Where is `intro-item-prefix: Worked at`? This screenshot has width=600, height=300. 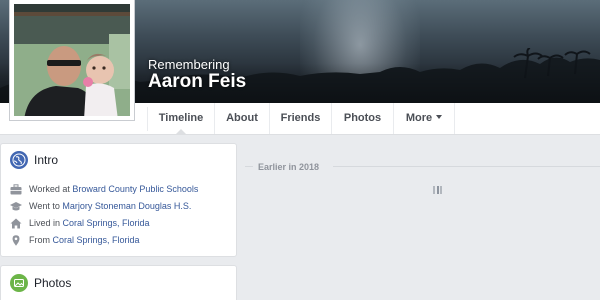
intro-item-prefix: Worked at is located at coordinates (51, 189).